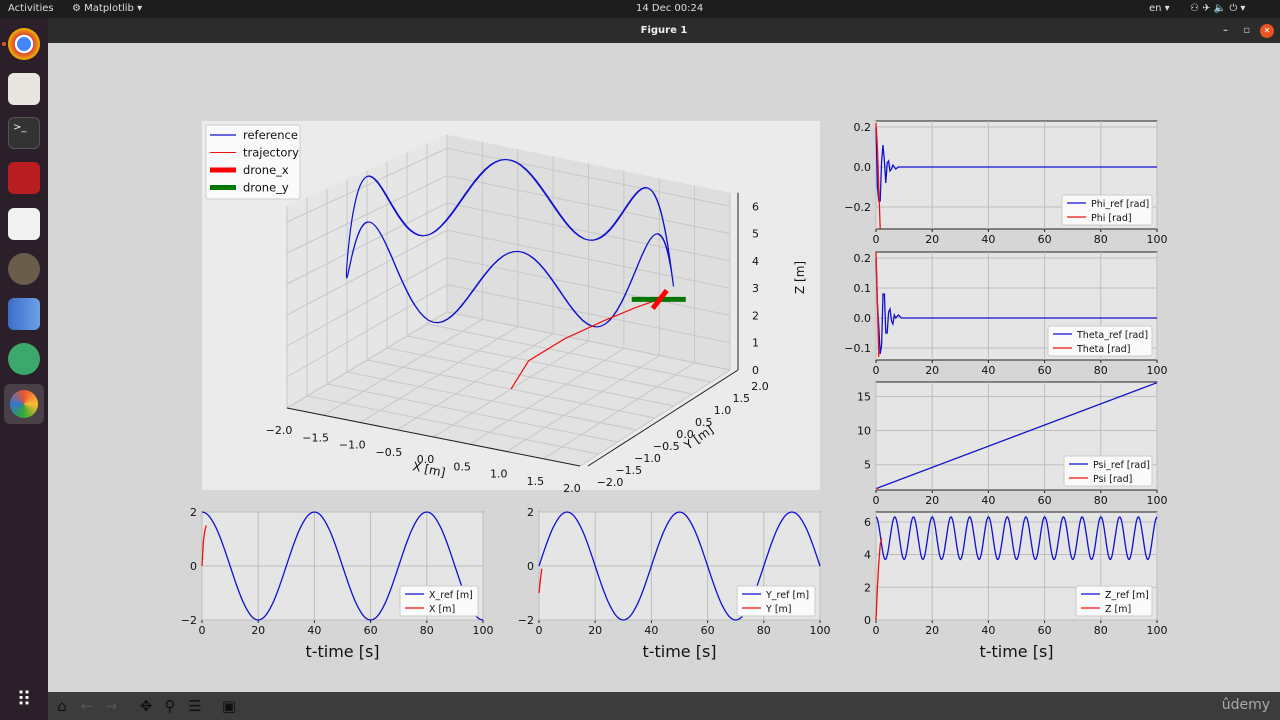 The width and height of the screenshot is (1280, 720). What do you see at coordinates (462, 466) in the screenshot?
I see `x-tick-label: 0.5` at bounding box center [462, 466].